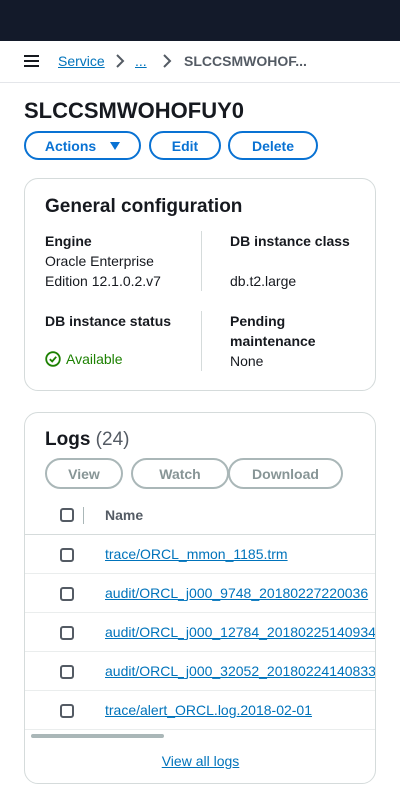 The image size is (400, 800). I want to click on check-circle-icon, so click(53, 359).